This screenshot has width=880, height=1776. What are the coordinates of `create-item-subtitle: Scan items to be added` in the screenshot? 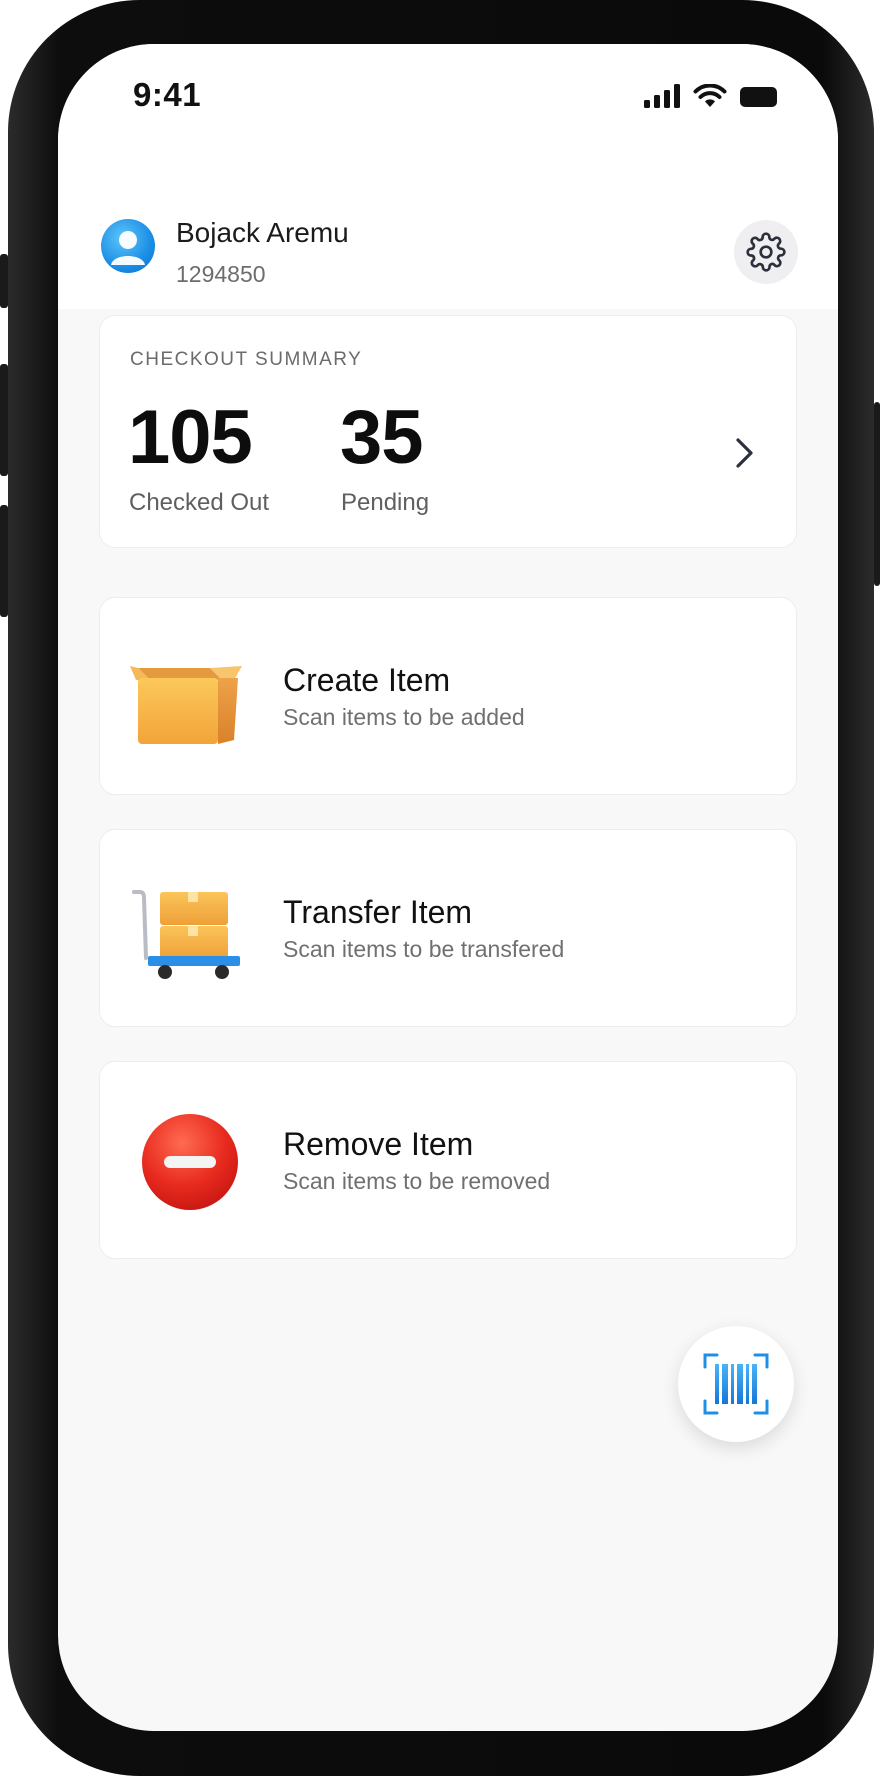 It's located at (404, 717).